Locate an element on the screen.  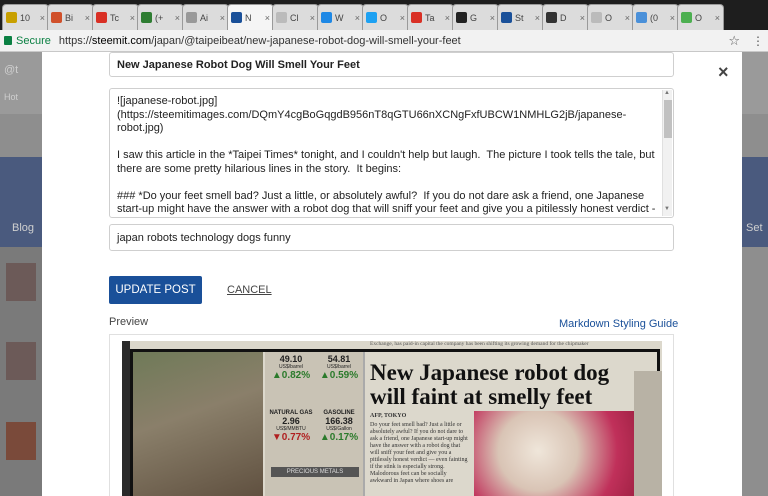
update-post-button: UPDATE POST is located at coordinates (155, 290).